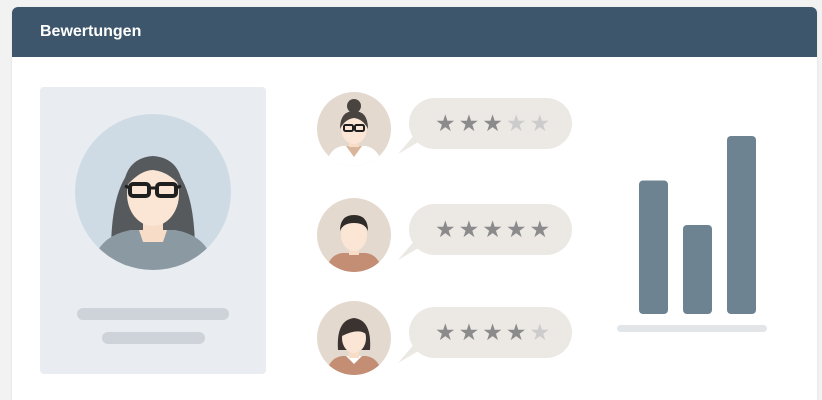  Describe the element at coordinates (354, 338) in the screenshot. I see `woman-avatar-icon` at that location.